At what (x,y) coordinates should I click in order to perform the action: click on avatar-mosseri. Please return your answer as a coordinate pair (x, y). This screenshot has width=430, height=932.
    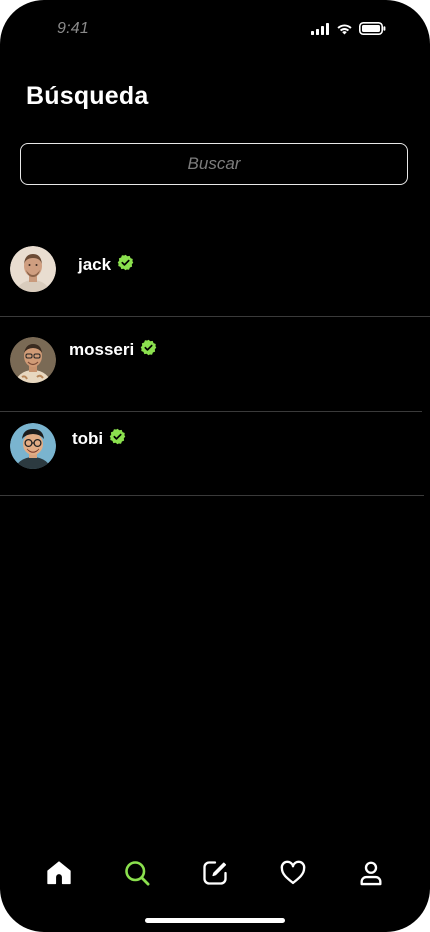
    Looking at the image, I should click on (33, 360).